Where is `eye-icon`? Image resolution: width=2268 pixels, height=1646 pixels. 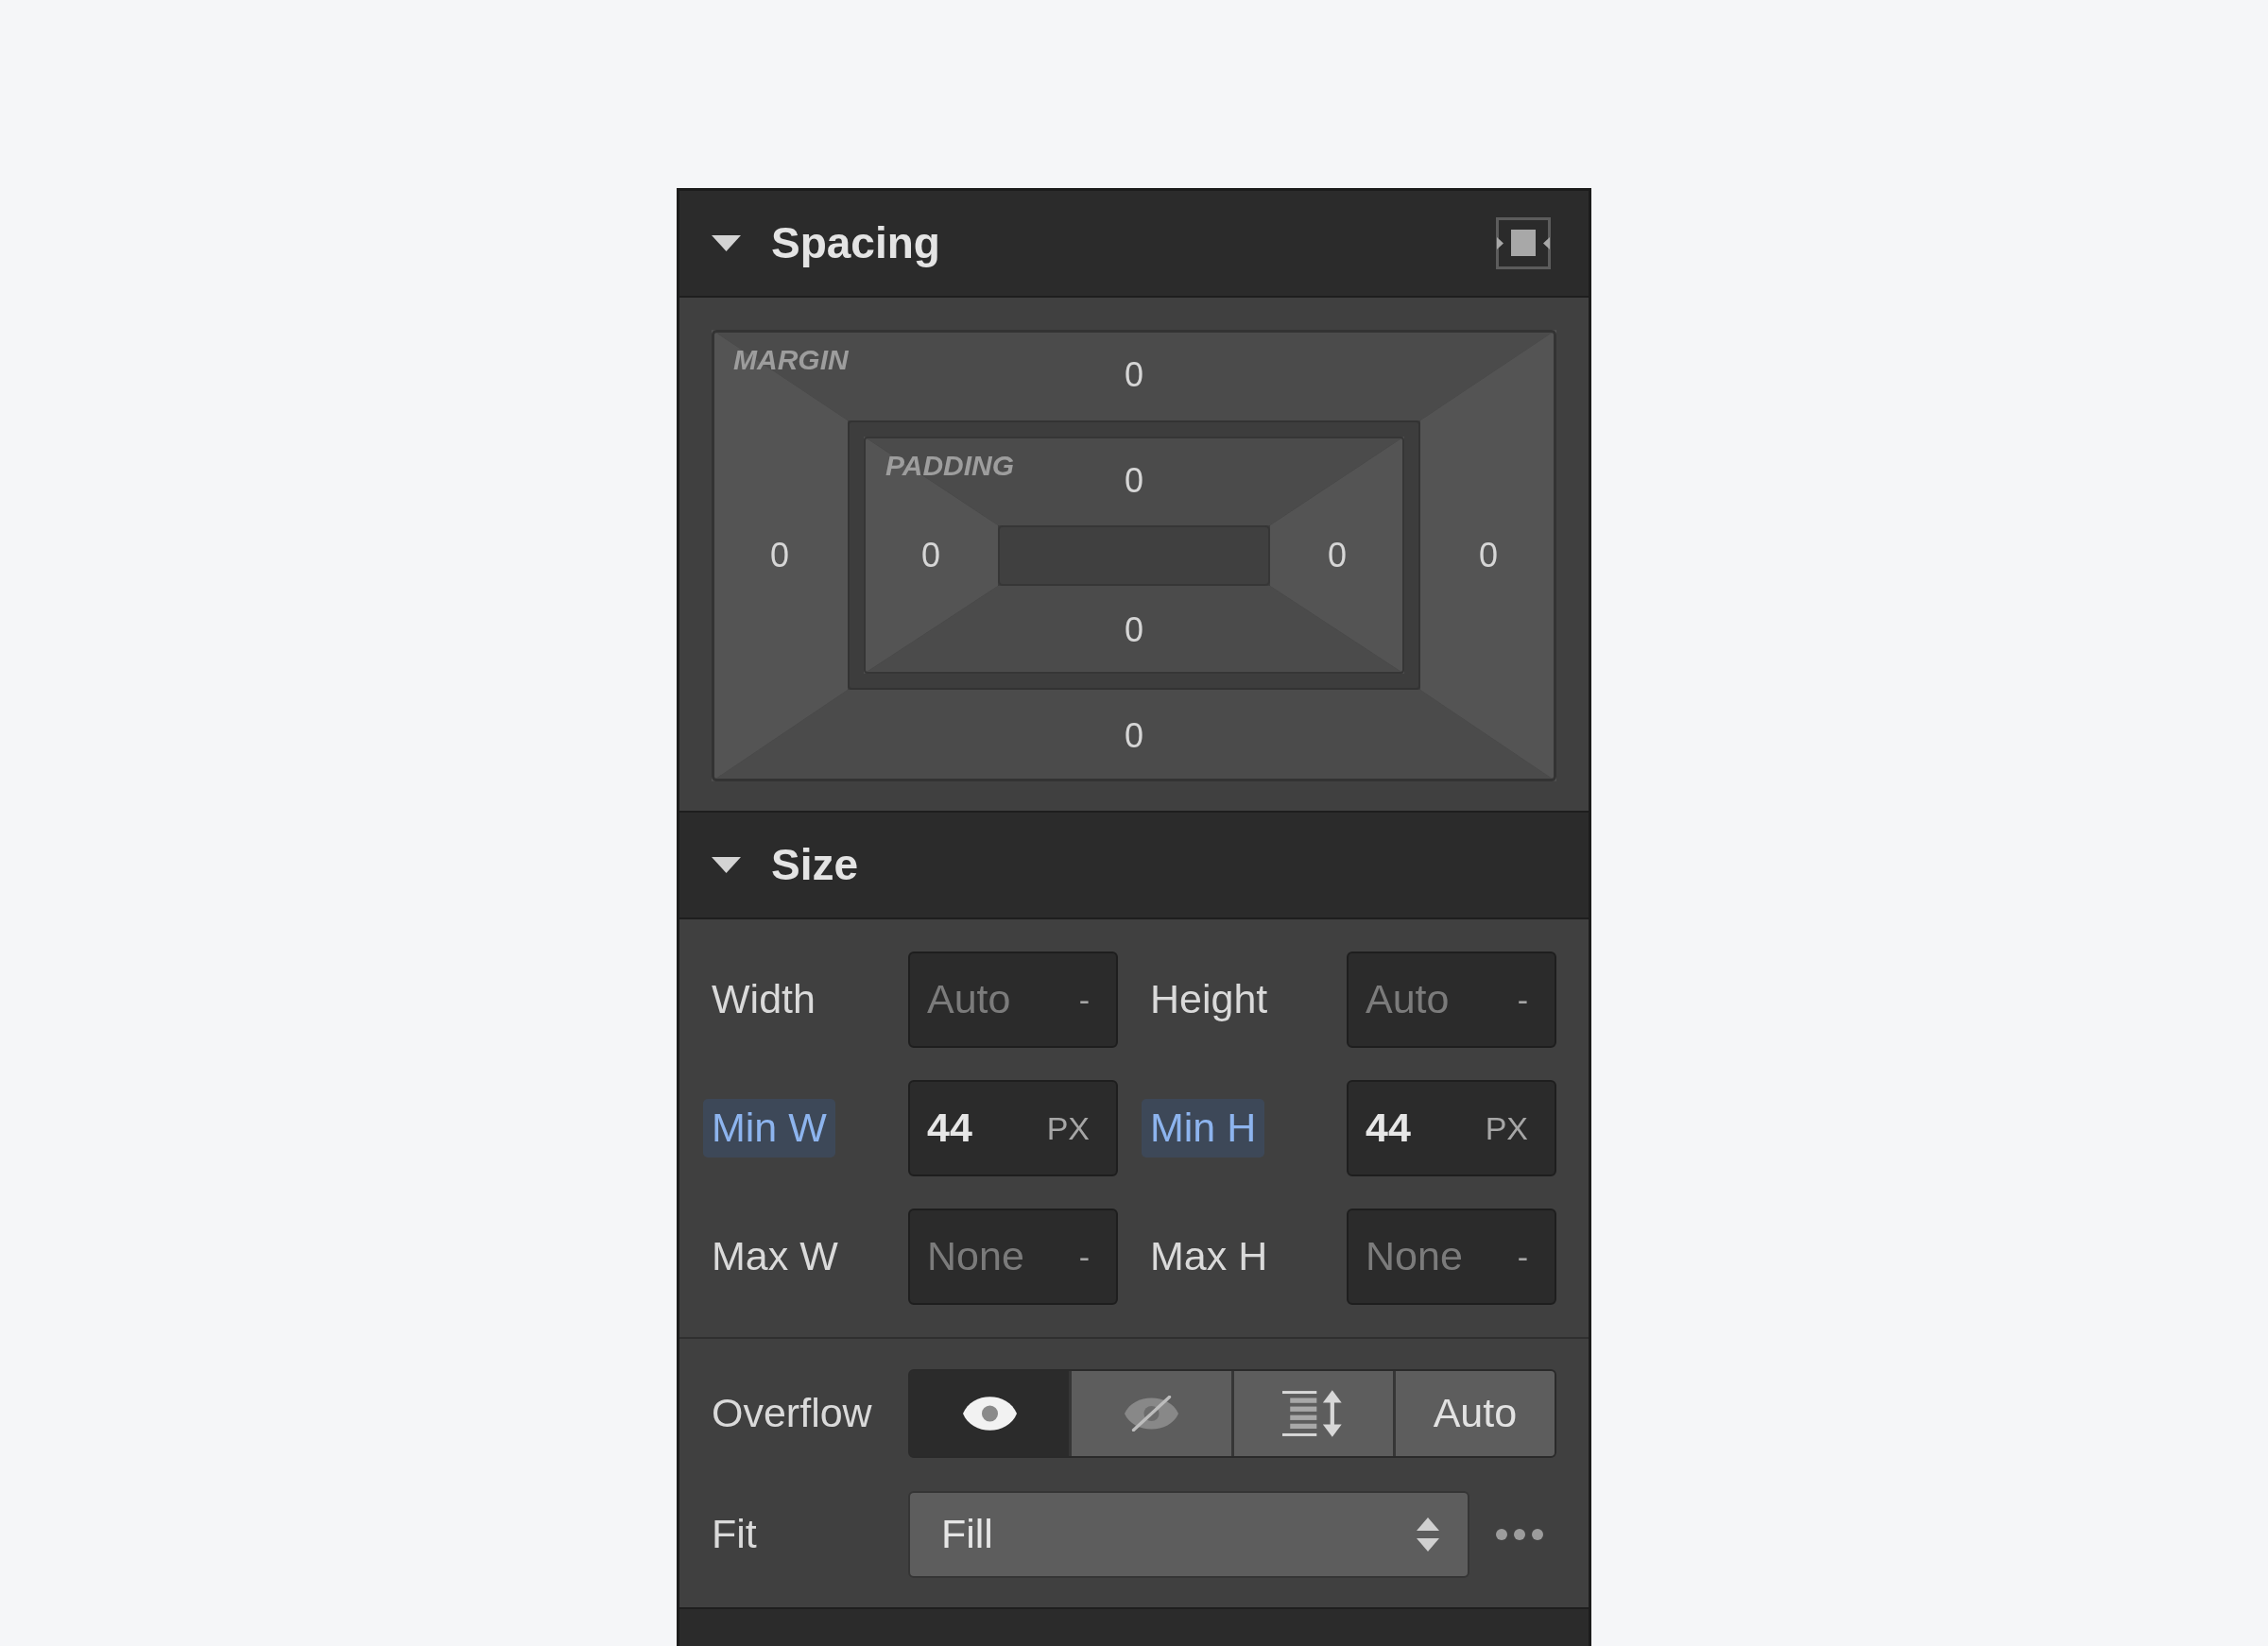 eye-icon is located at coordinates (989, 1414).